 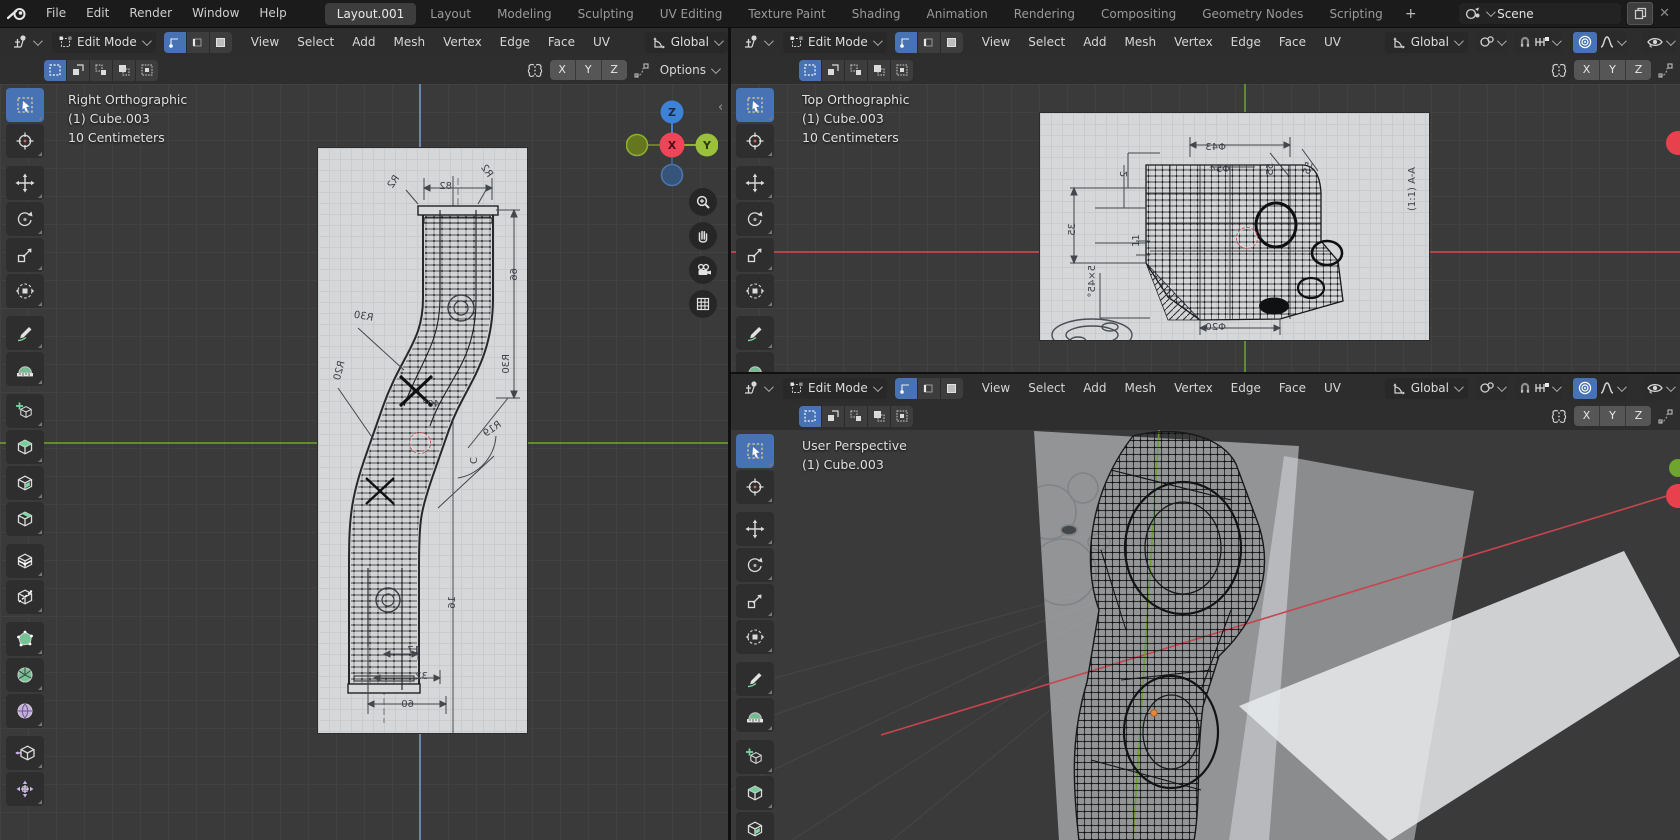 What do you see at coordinates (957, 14) in the screenshot?
I see `workspace-tab: Animation` at bounding box center [957, 14].